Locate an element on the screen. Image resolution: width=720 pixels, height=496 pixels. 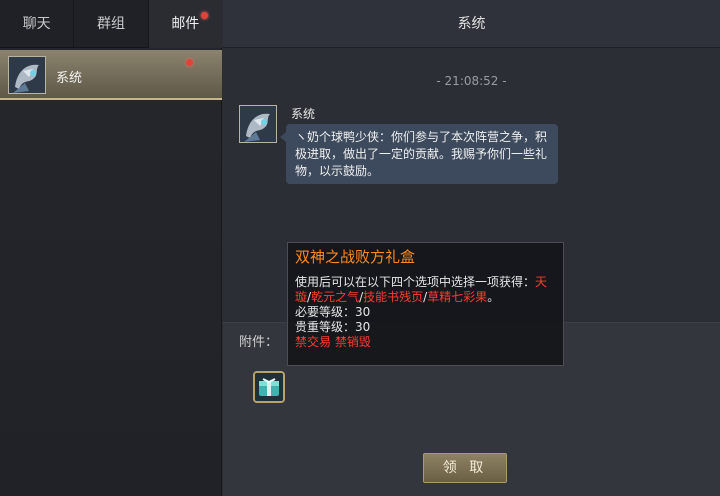
sender-avatar is located at coordinates (258, 124).